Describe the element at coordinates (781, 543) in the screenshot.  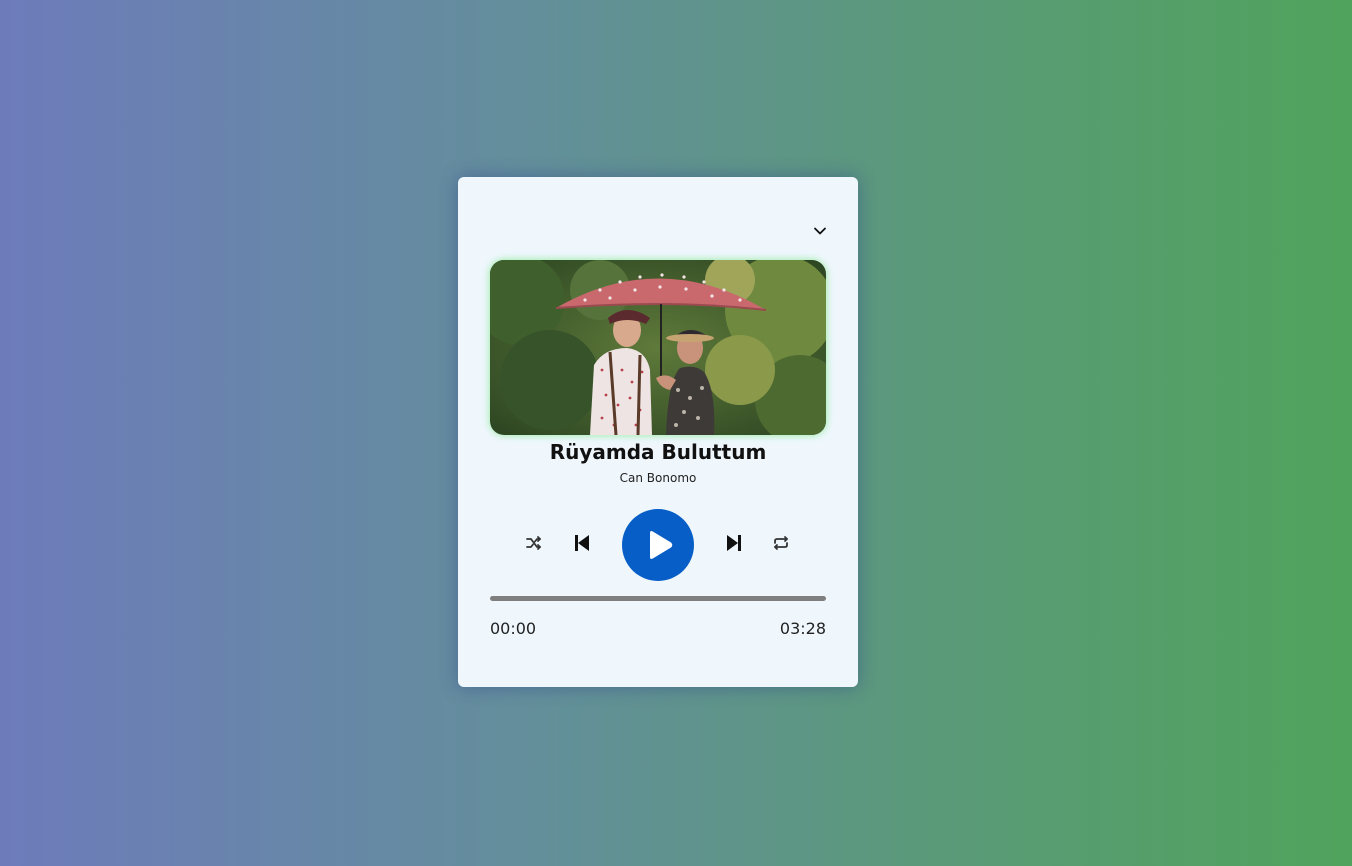
I see `repeat-icon` at that location.